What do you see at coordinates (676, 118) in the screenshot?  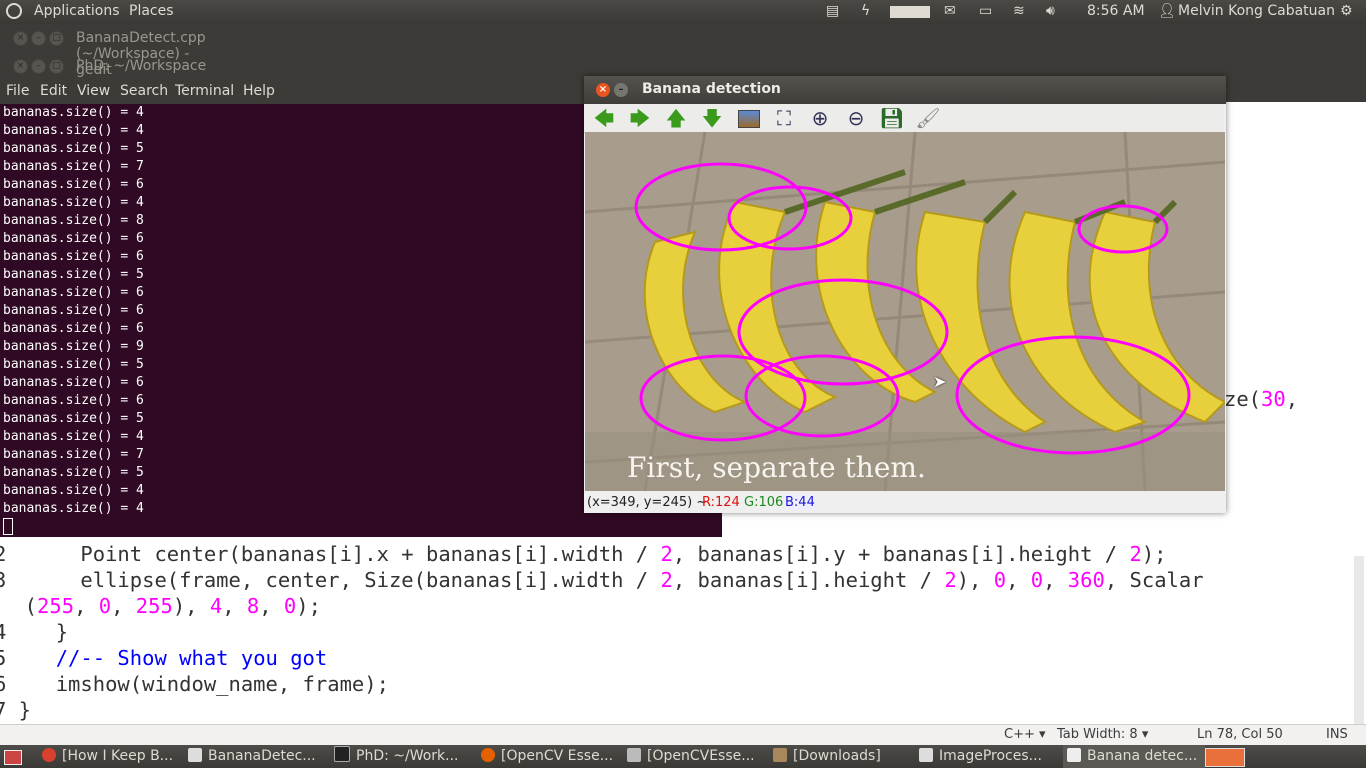 I see `arrow-up-icon: 🡅` at bounding box center [676, 118].